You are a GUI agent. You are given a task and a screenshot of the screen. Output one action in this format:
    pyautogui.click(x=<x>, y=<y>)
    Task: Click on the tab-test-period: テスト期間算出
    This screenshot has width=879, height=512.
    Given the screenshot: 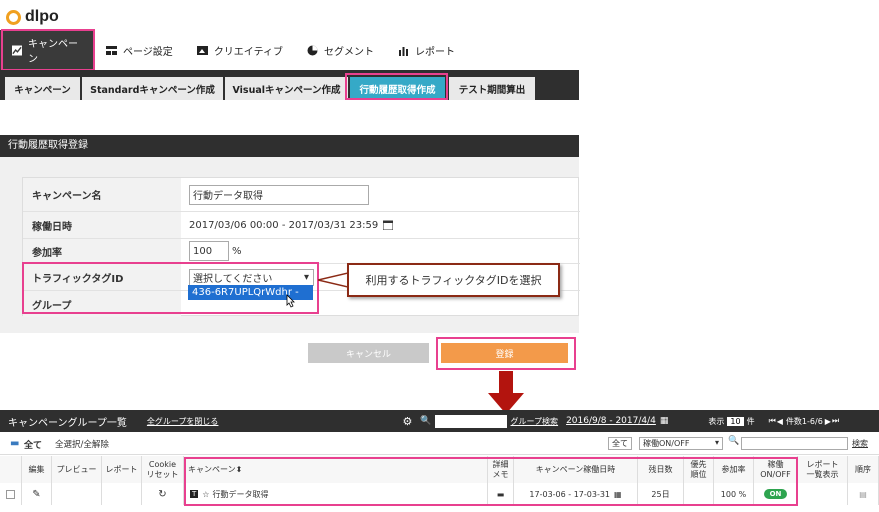 What is the action you would take?
    pyautogui.click(x=492, y=88)
    